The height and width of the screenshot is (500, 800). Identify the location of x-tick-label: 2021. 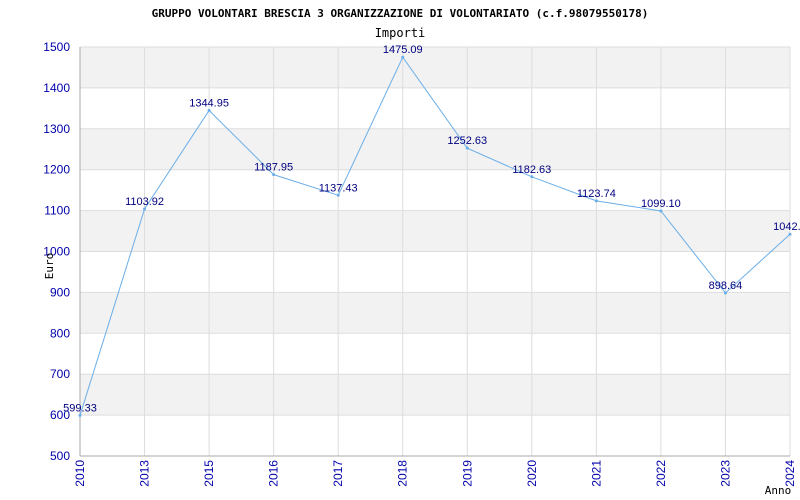
(596, 473).